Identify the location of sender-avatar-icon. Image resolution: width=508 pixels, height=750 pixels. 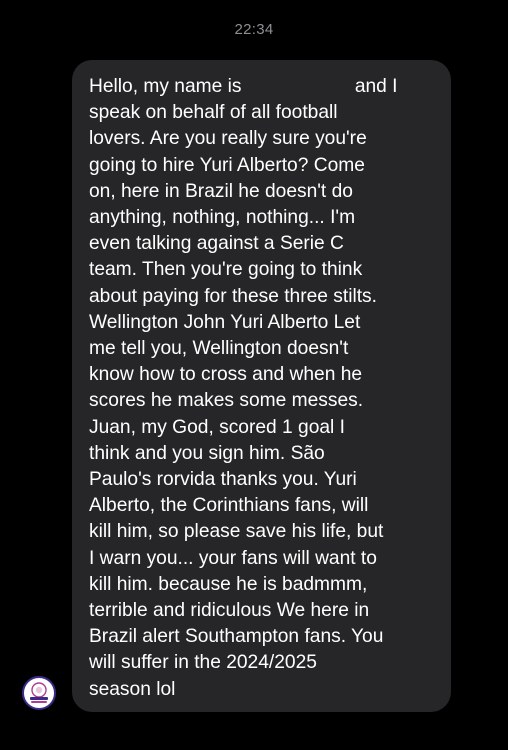
(39, 693).